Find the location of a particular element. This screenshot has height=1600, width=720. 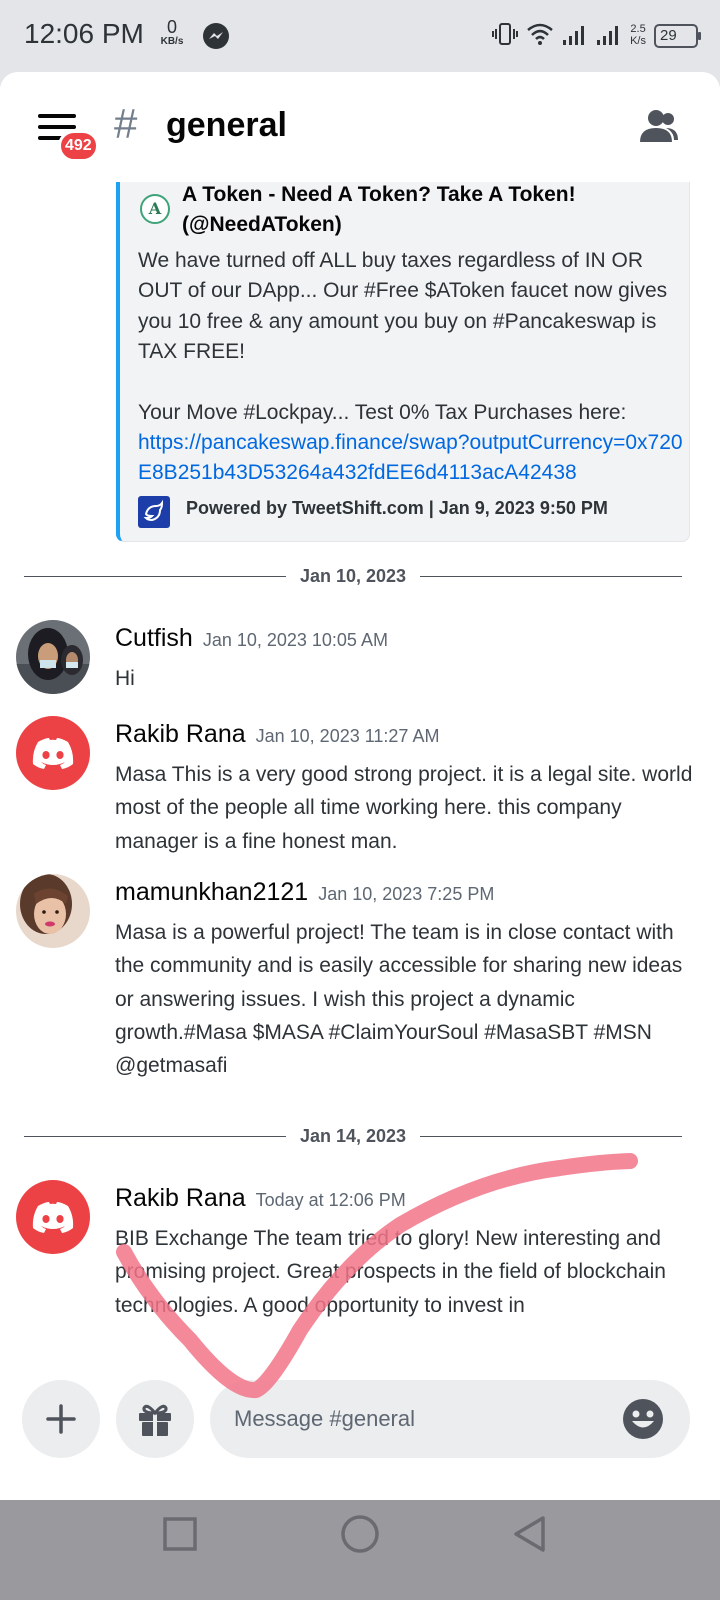

message-header: Cutfish Jan 10, 2023 10:05 AM is located at coordinates (251, 638).